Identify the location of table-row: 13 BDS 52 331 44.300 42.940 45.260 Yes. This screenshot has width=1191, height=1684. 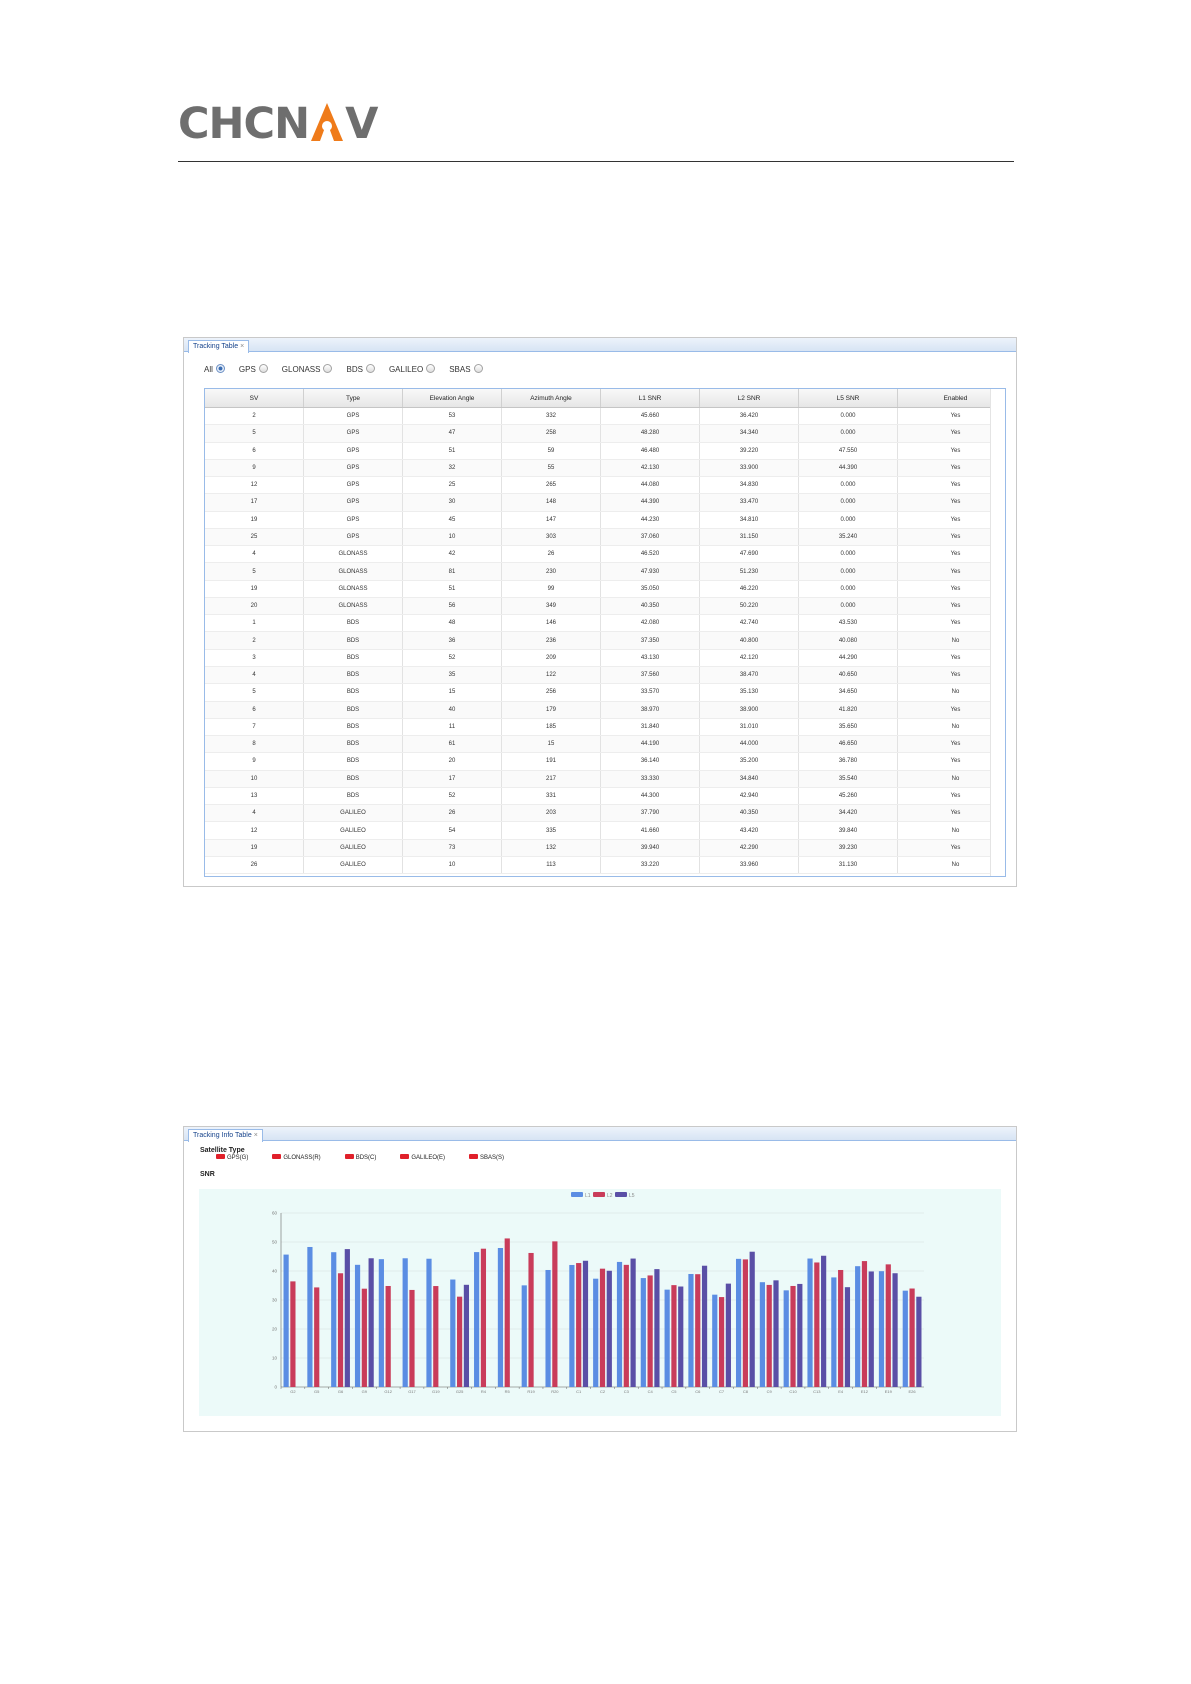
(605, 796).